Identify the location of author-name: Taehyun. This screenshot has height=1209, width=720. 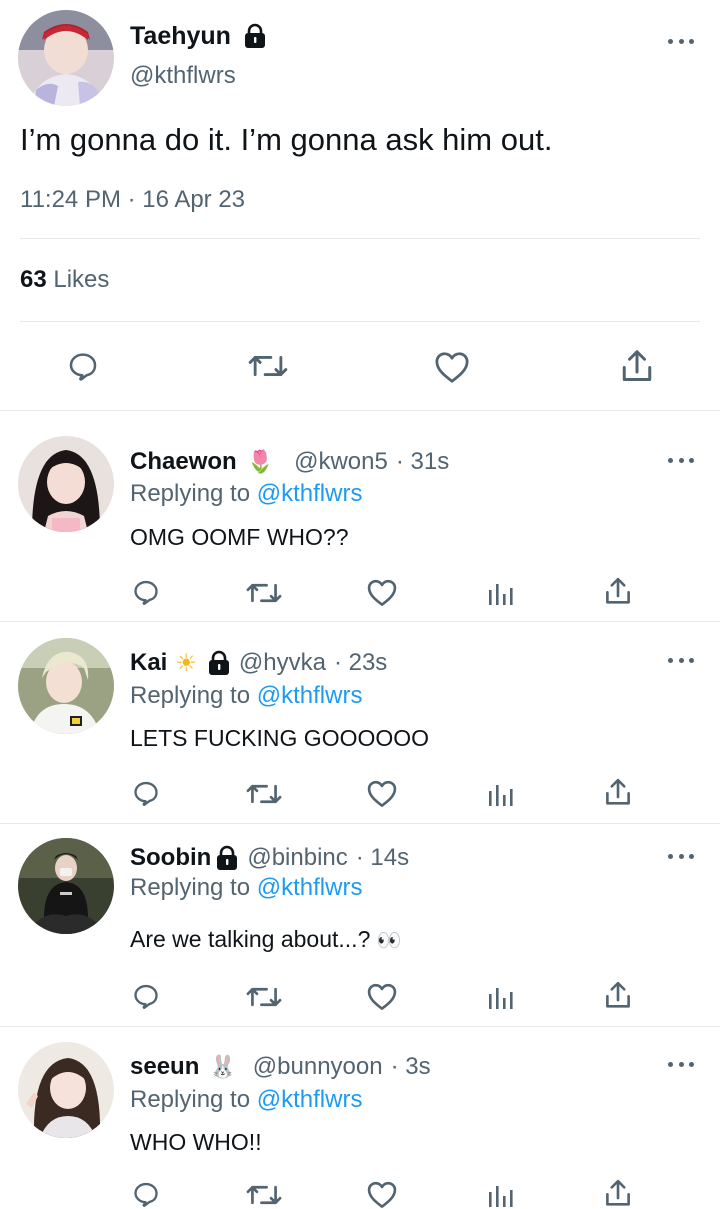
(180, 36).